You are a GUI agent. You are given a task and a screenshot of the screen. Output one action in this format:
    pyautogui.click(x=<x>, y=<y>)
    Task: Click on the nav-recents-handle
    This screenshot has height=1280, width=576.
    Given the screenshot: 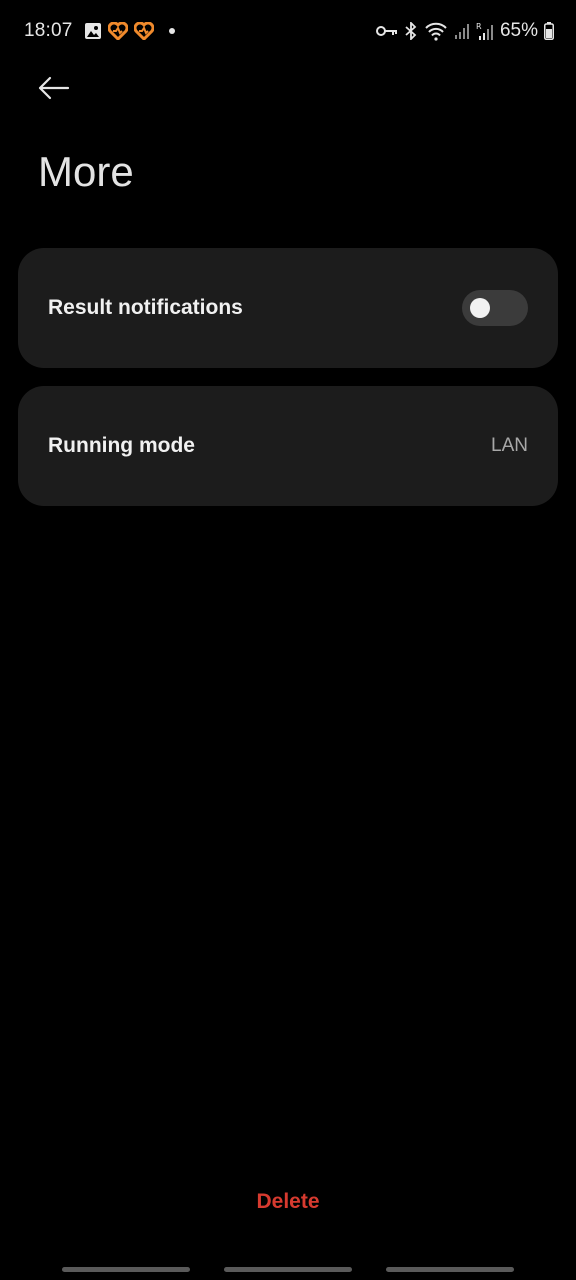 What is the action you would take?
    pyautogui.click(x=126, y=1269)
    